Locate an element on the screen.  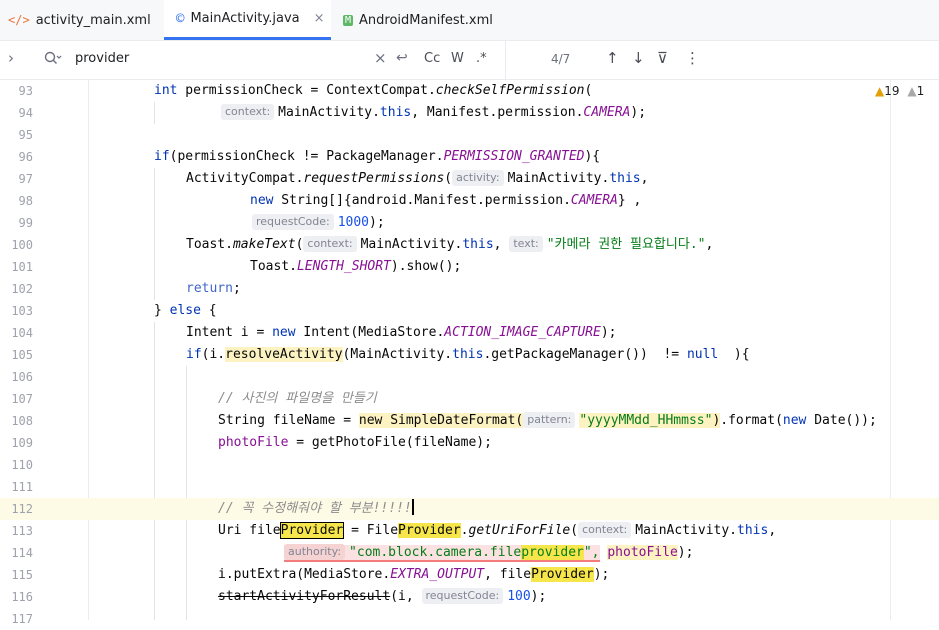
tab-label: MainActivity.java is located at coordinates (245, 18).